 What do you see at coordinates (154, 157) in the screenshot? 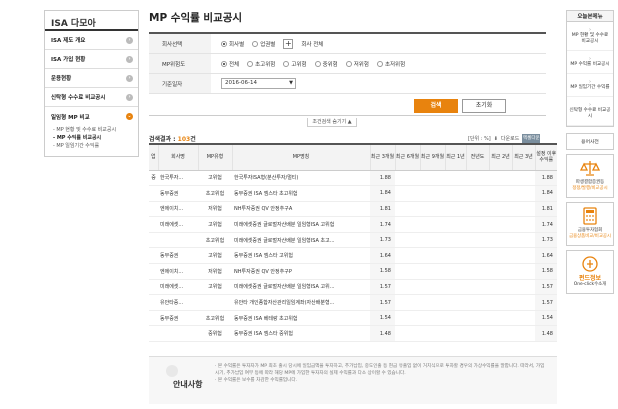
I see `column-header: 업` at bounding box center [154, 157].